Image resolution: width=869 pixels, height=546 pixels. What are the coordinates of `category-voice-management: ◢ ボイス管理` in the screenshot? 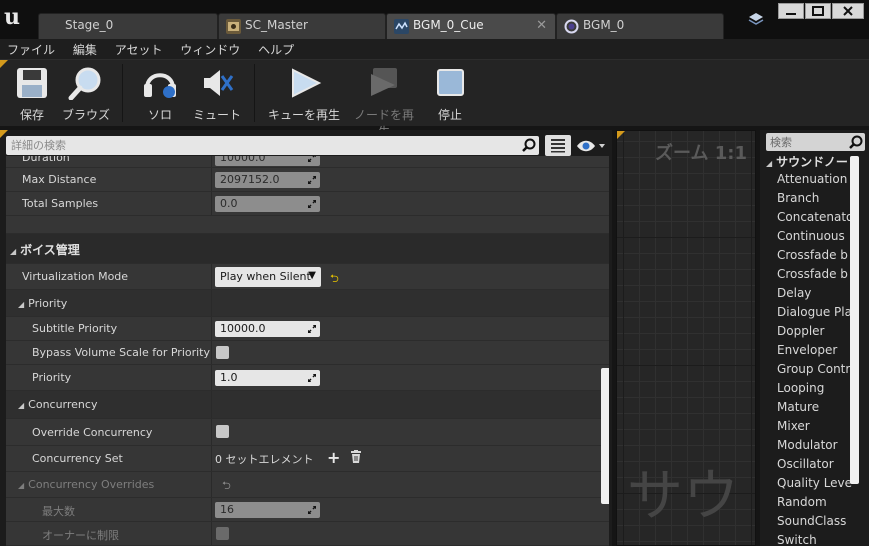 It's located at (307, 249).